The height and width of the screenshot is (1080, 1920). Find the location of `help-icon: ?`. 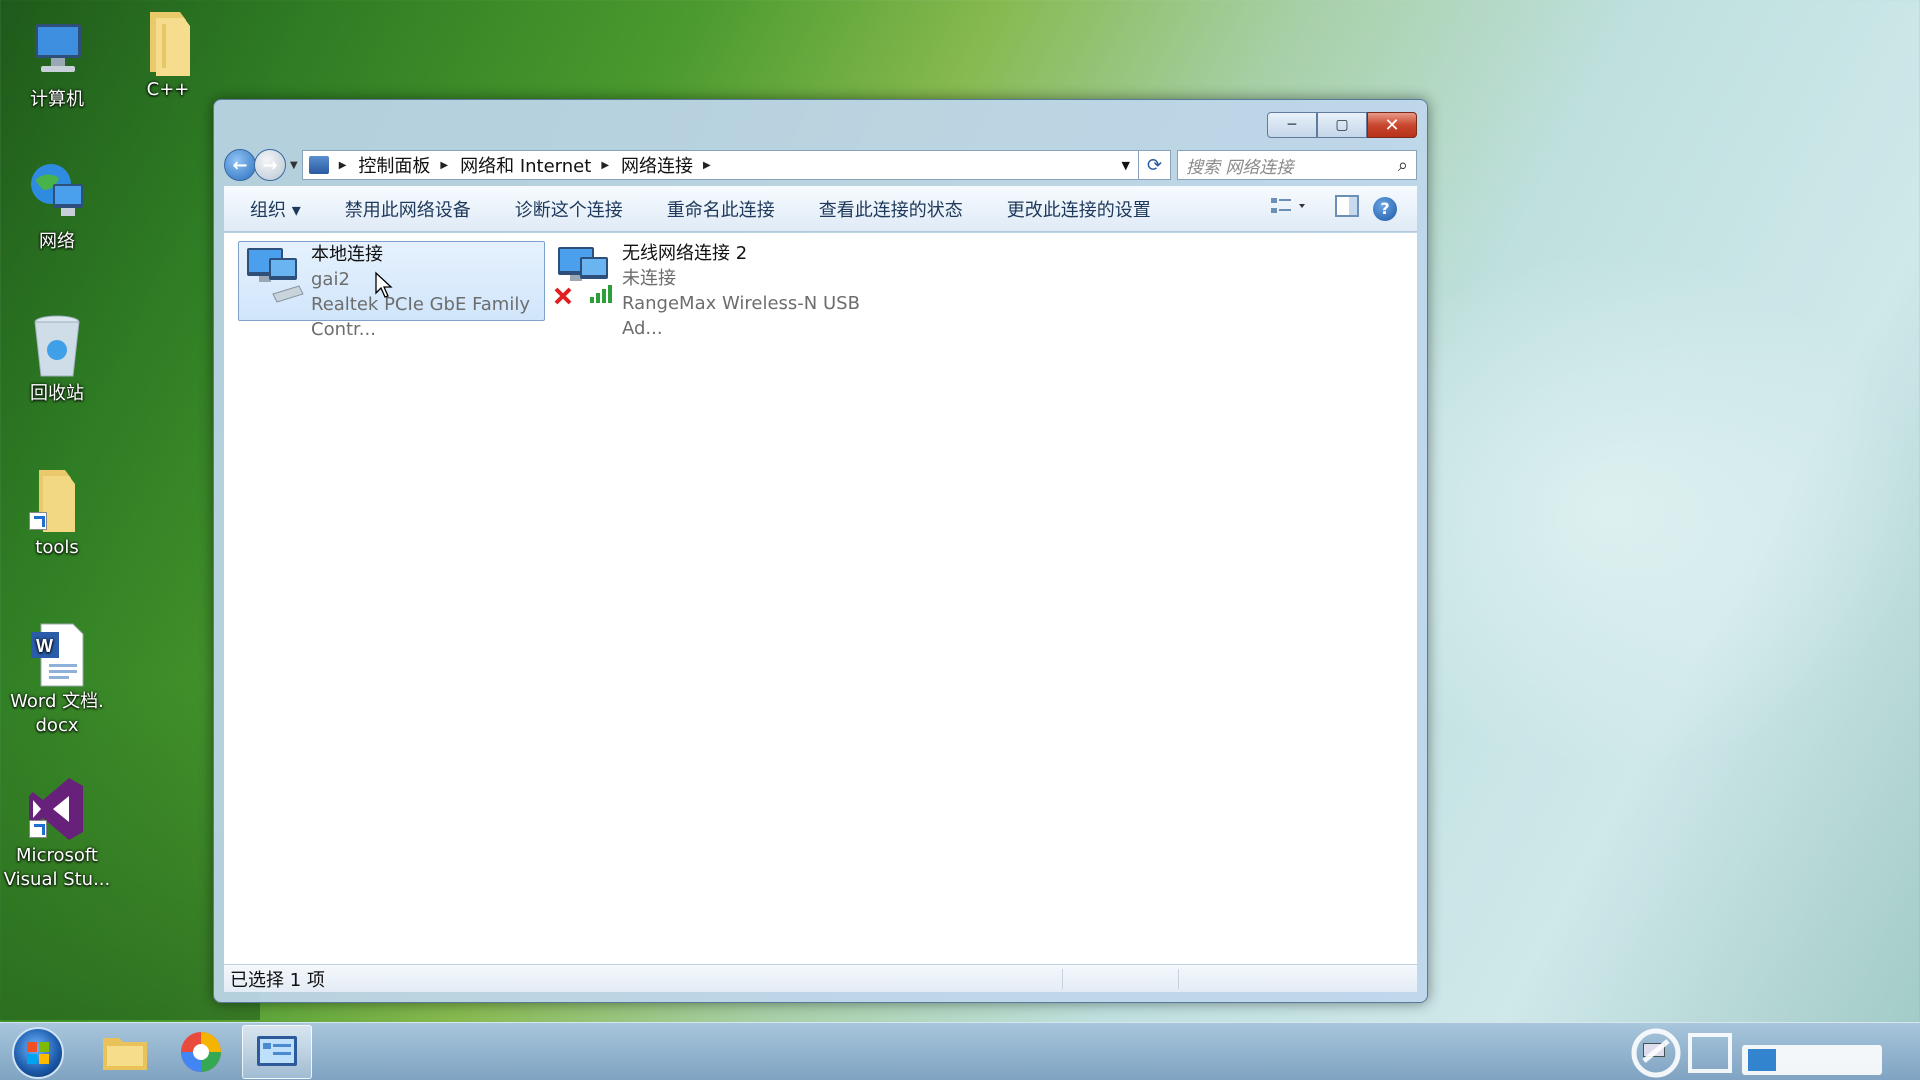

help-icon: ? is located at coordinates (1385, 208).